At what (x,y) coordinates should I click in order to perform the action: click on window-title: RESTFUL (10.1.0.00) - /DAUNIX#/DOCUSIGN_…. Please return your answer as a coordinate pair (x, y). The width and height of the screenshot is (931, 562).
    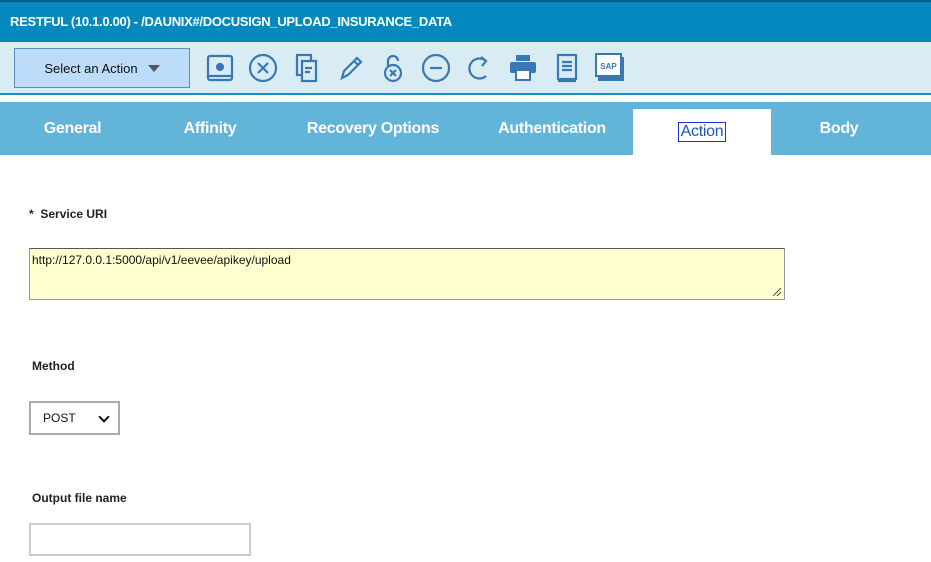
    Looking at the image, I should click on (465, 21).